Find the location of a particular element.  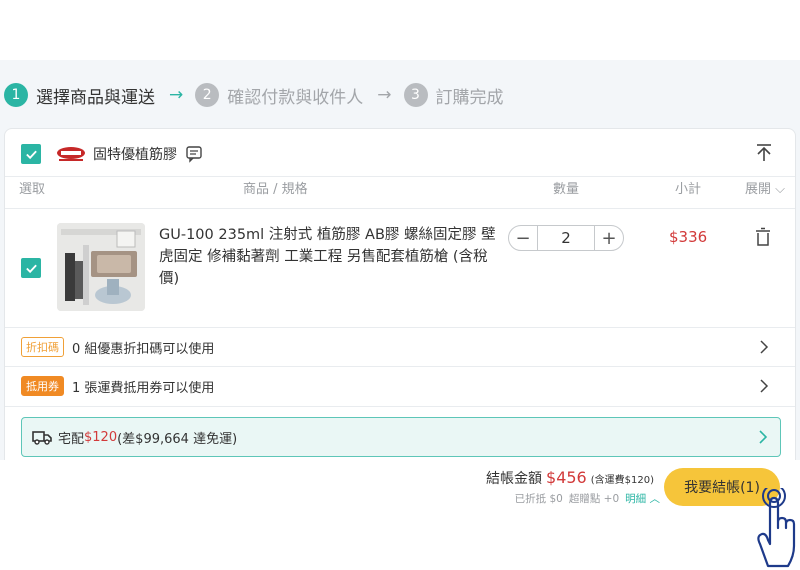

top-blank-area is located at coordinates (400, 30).